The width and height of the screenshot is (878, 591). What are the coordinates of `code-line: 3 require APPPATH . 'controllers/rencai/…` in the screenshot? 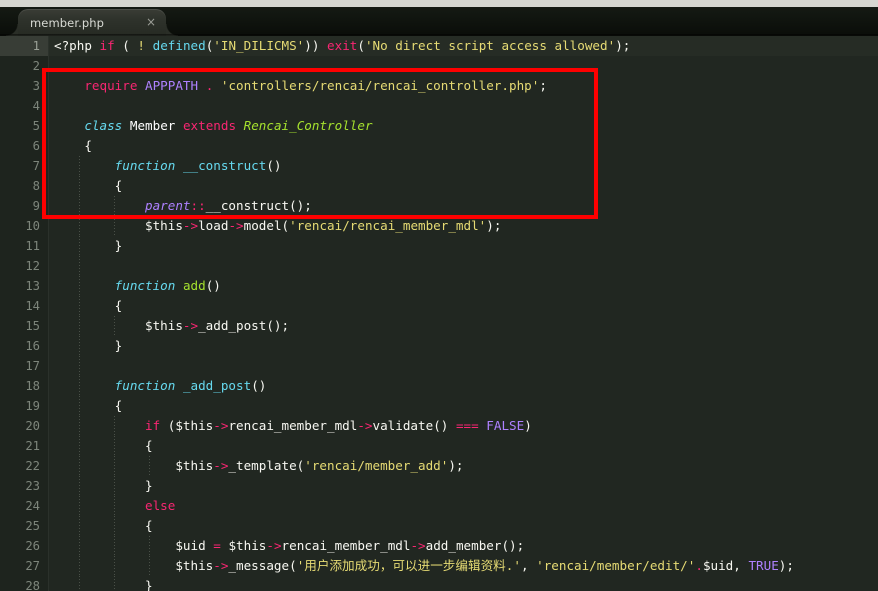 It's located at (439, 86).